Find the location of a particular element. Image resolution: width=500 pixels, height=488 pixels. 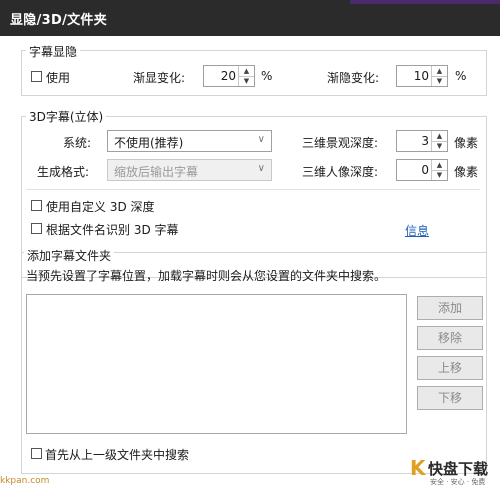

remove-button: 移除 is located at coordinates (450, 338).